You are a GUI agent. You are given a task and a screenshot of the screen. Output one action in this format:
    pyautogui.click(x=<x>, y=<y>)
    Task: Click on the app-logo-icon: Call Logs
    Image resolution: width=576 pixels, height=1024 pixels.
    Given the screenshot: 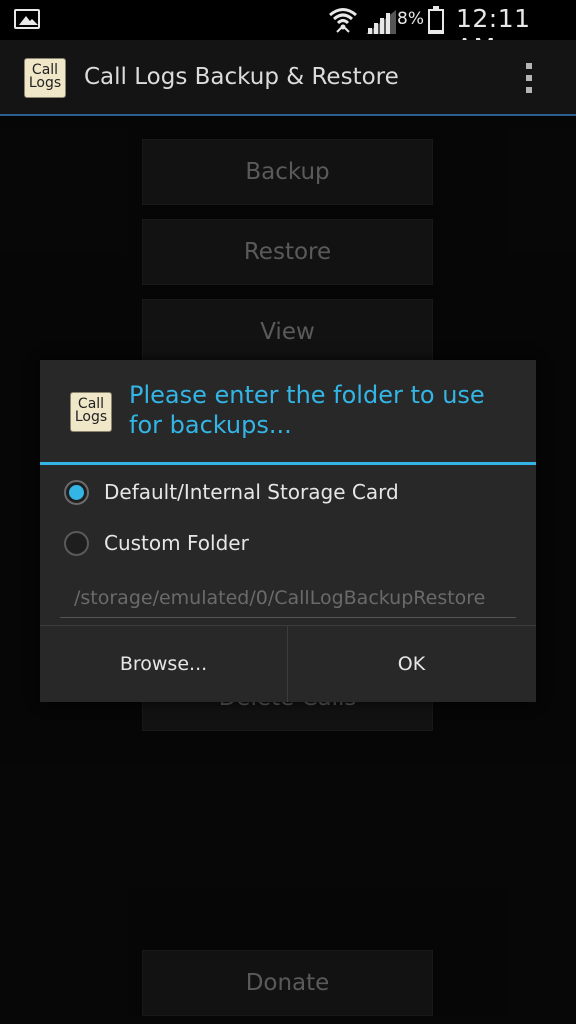 What is the action you would take?
    pyautogui.click(x=45, y=78)
    